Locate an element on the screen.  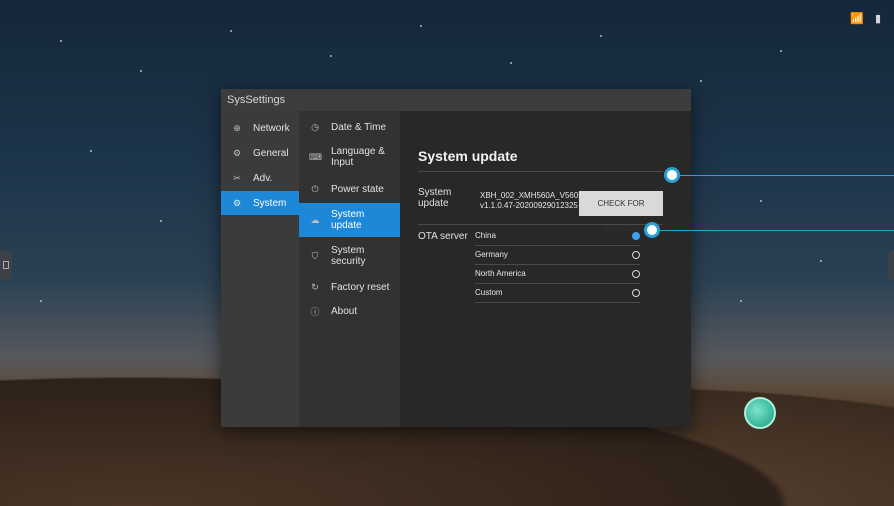
window-title: SysSettings is located at coordinates (456, 100).